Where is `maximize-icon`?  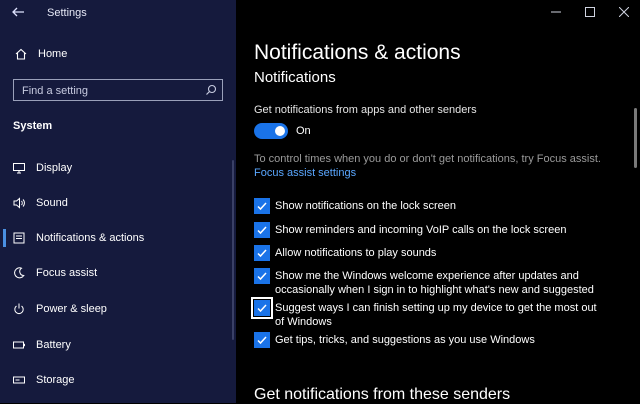
maximize-icon is located at coordinates (590, 12).